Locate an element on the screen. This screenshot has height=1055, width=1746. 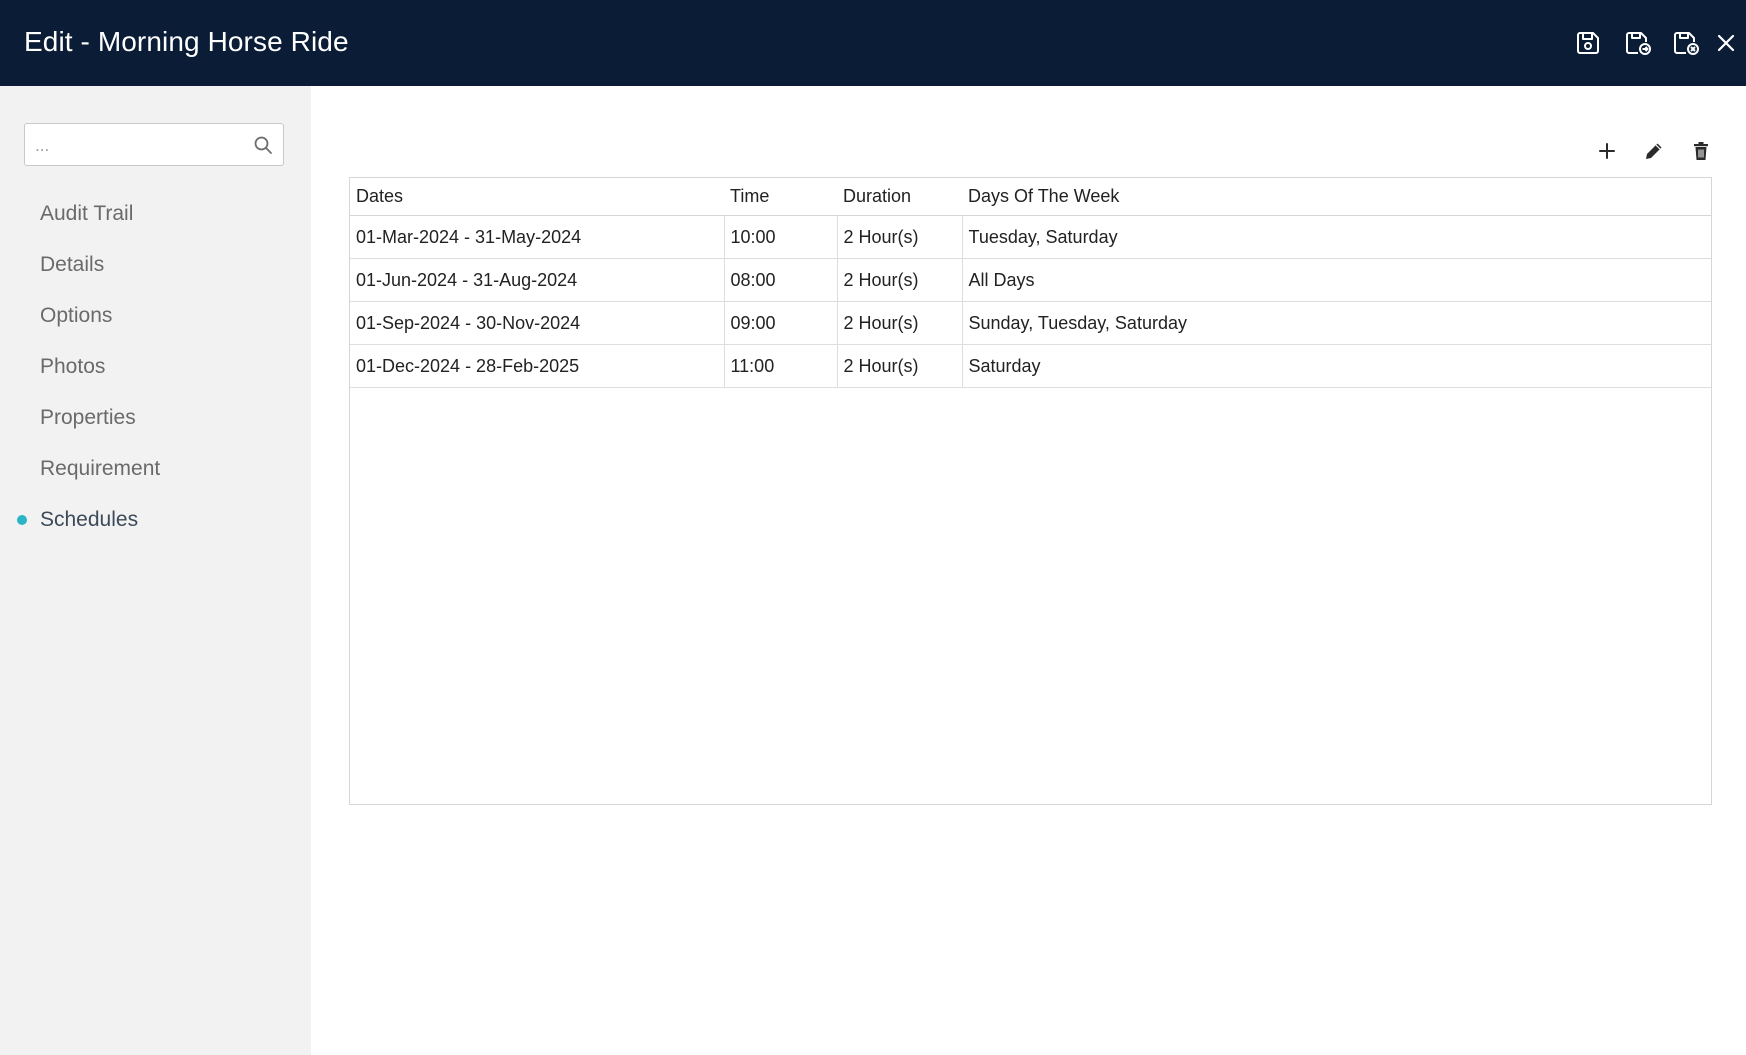
close-button is located at coordinates (1726, 43).